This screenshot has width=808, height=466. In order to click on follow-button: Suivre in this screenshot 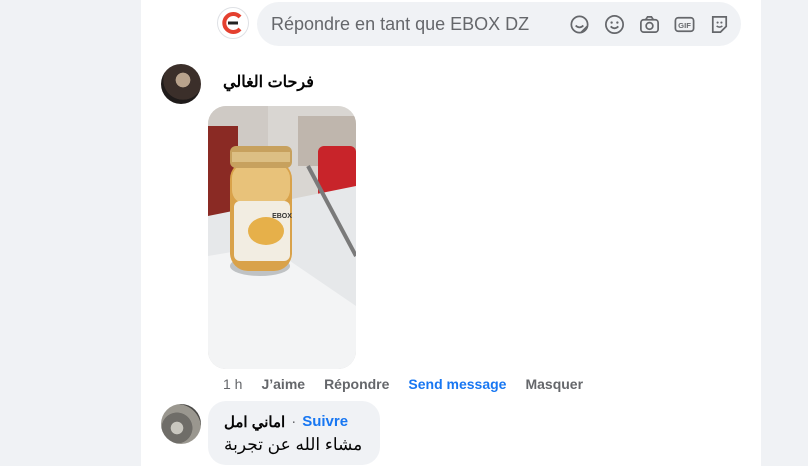, I will do `click(325, 422)`.